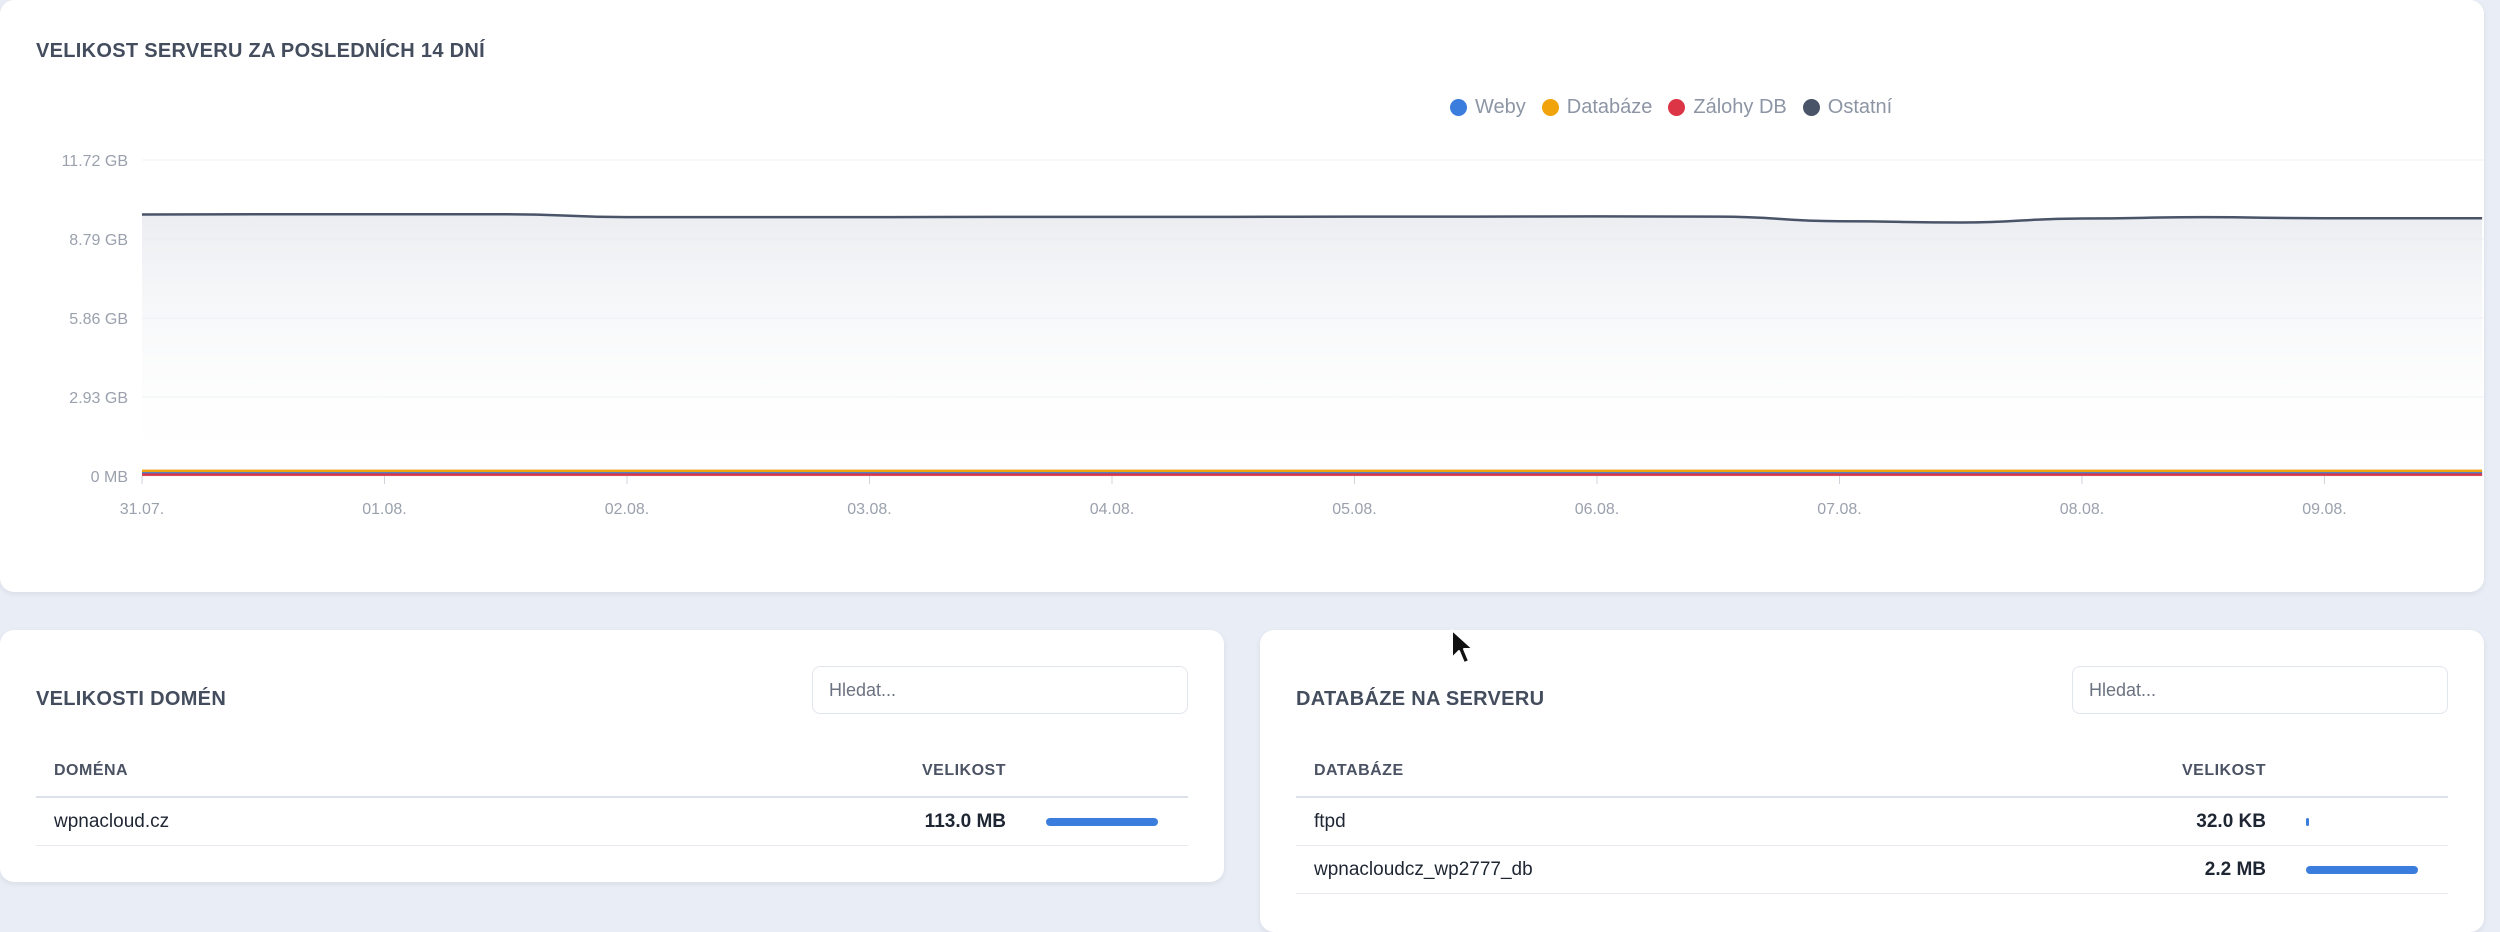 The image size is (2500, 932). I want to click on databases-search-input, so click(2260, 690).